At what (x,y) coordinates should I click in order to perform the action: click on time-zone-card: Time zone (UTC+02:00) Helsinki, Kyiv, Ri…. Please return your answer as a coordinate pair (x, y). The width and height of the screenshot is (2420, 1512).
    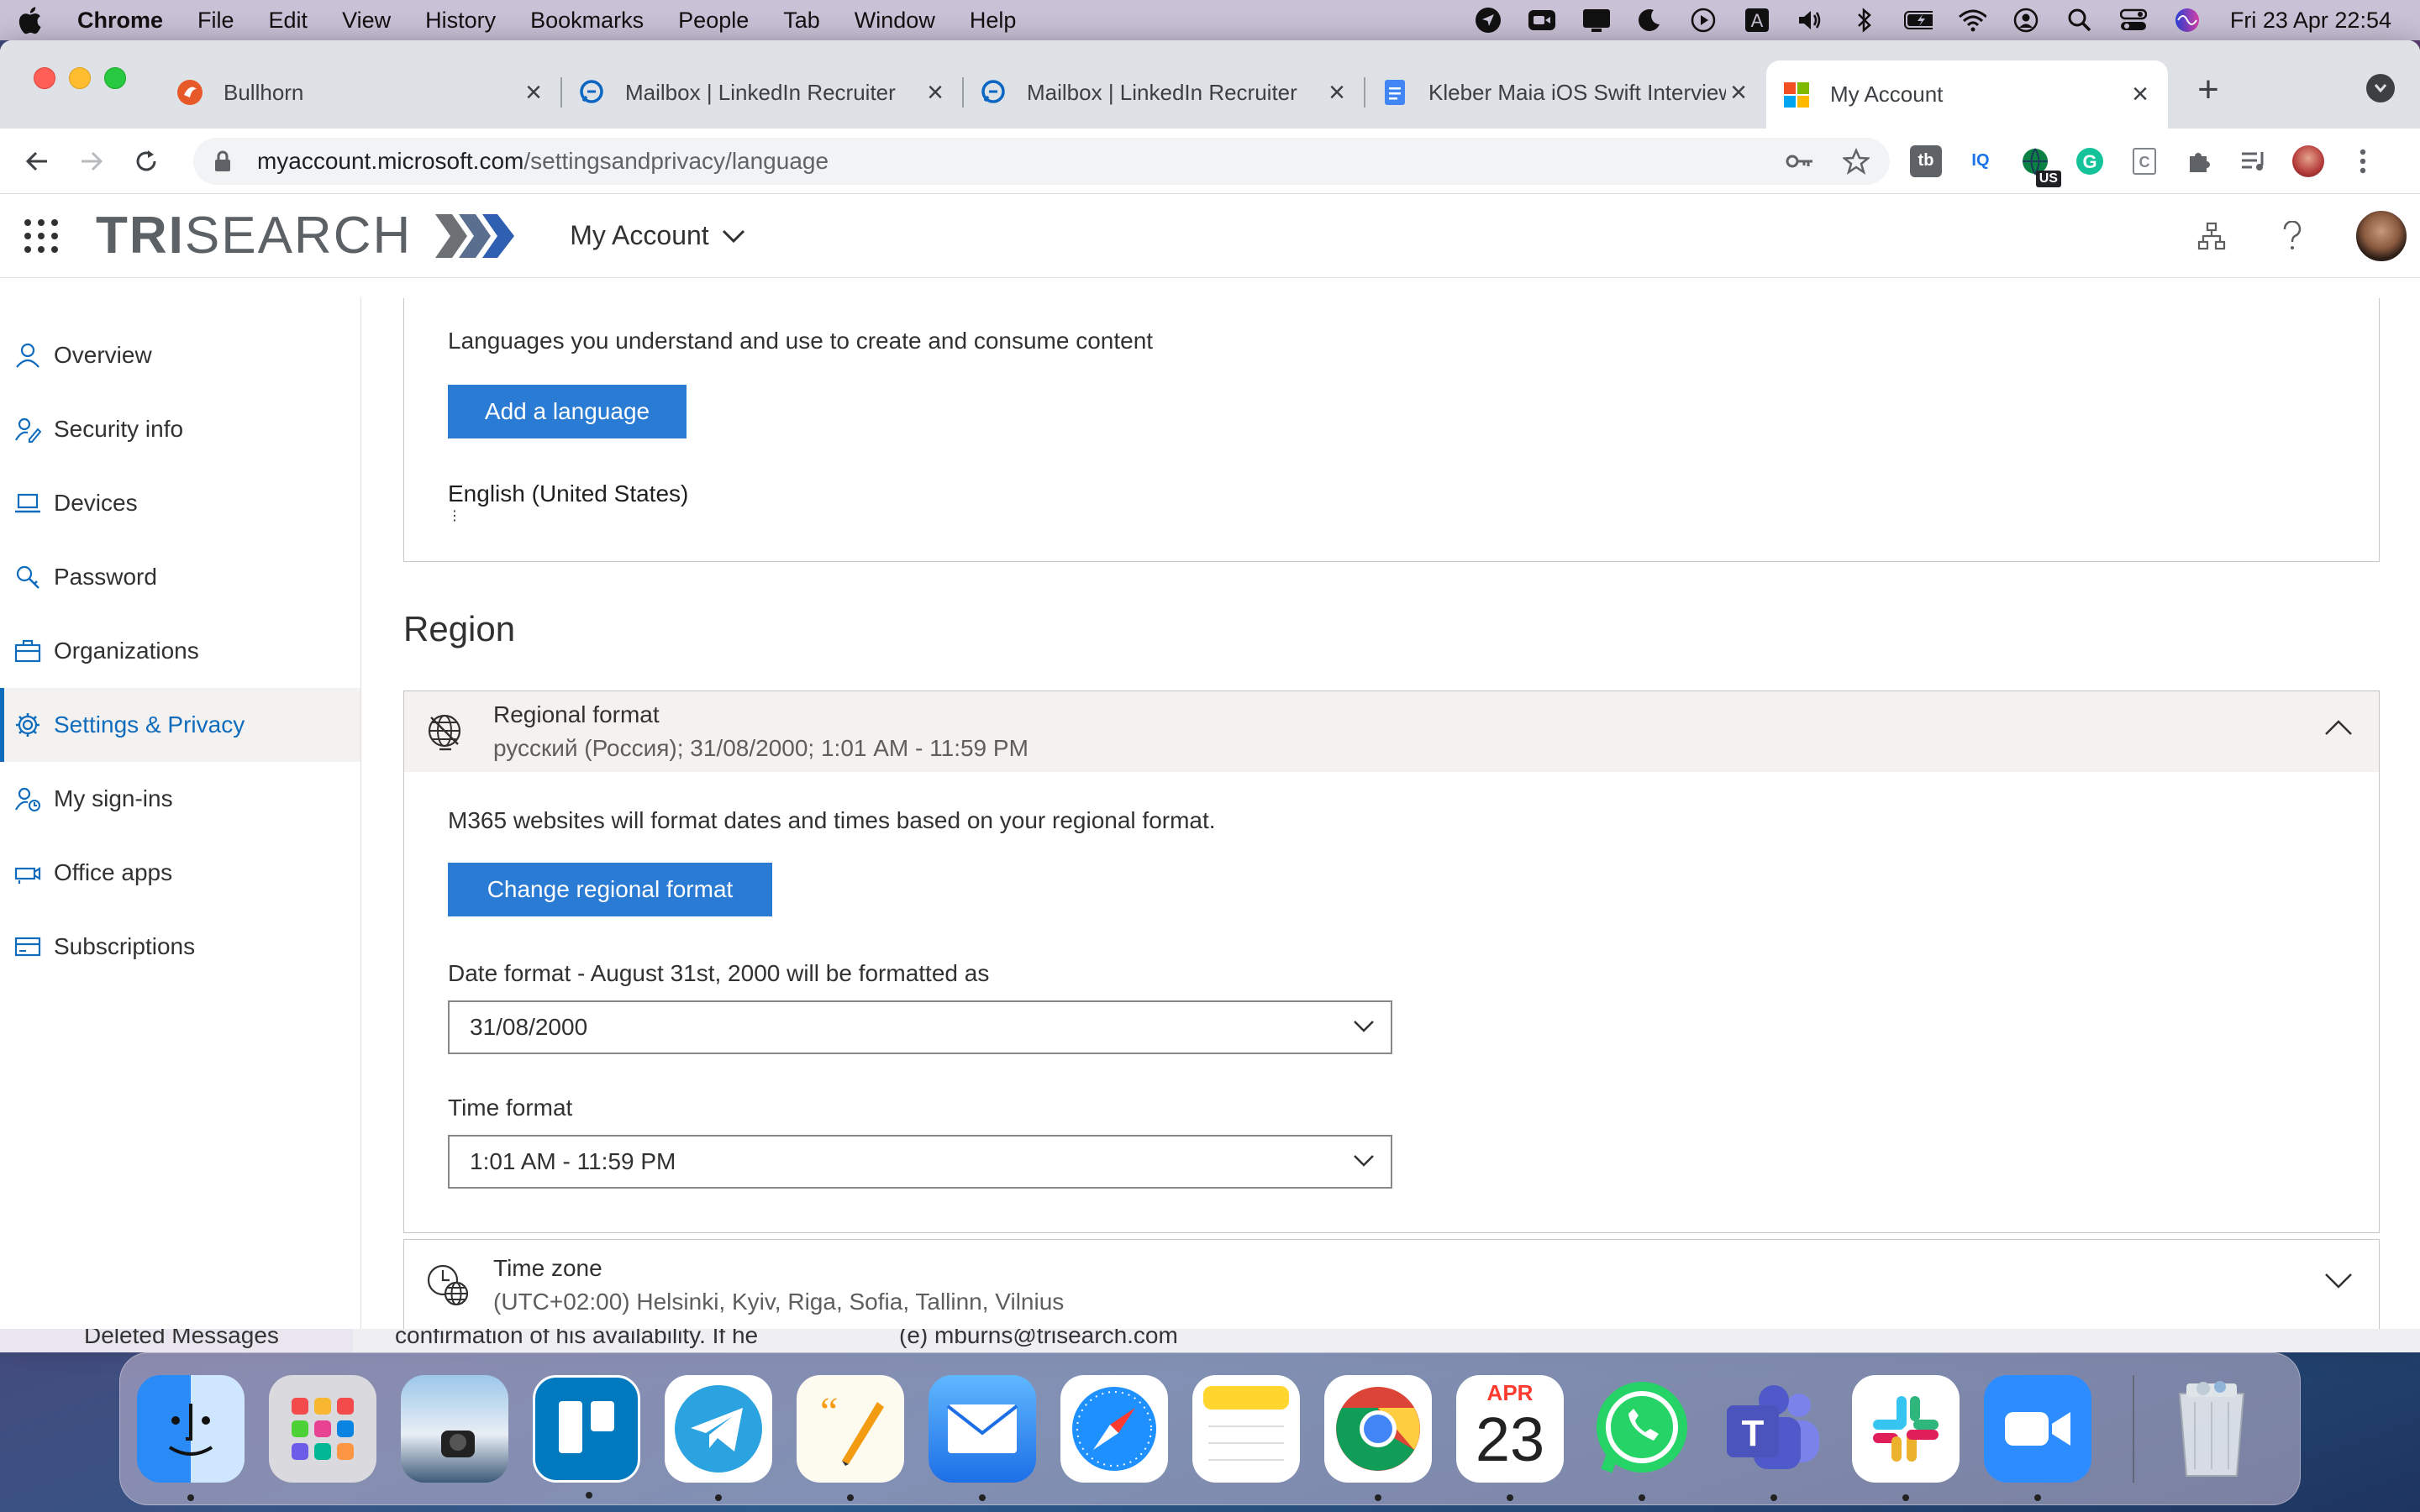
    Looking at the image, I should click on (1391, 1284).